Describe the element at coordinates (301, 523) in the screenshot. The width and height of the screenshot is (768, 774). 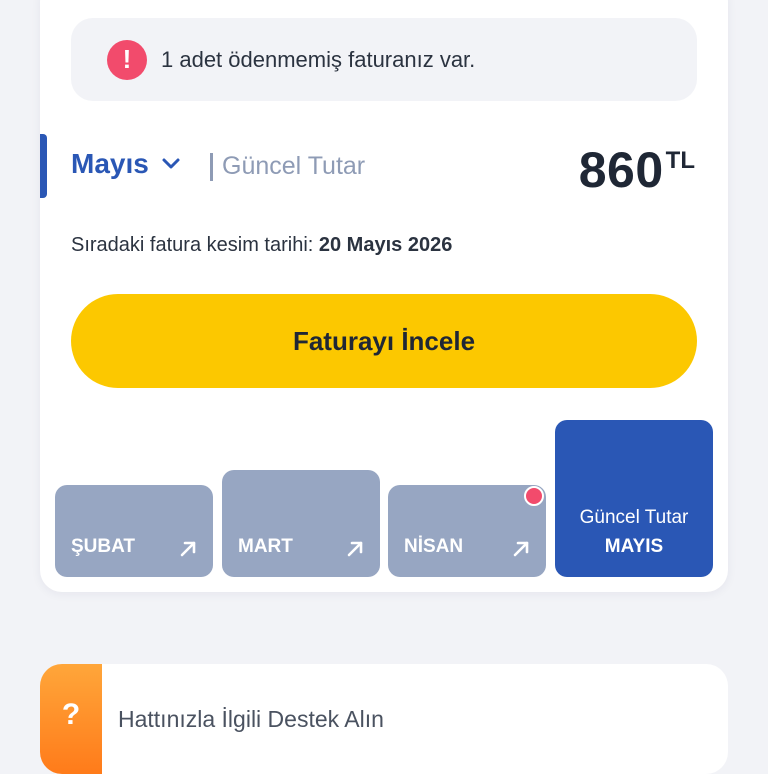
I see `month-tile-mart: MART` at that location.